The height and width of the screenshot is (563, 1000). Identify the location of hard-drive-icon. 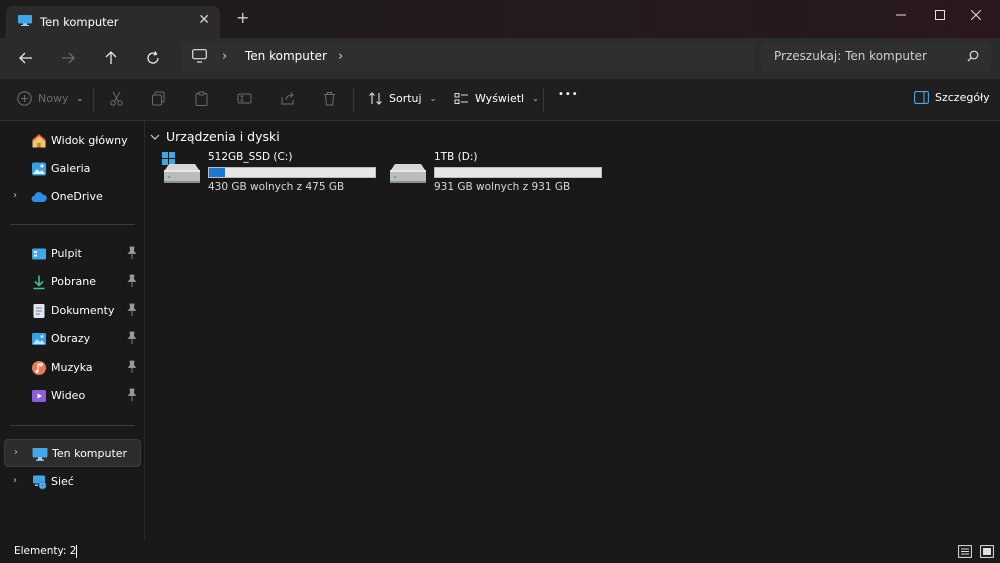
(408, 173).